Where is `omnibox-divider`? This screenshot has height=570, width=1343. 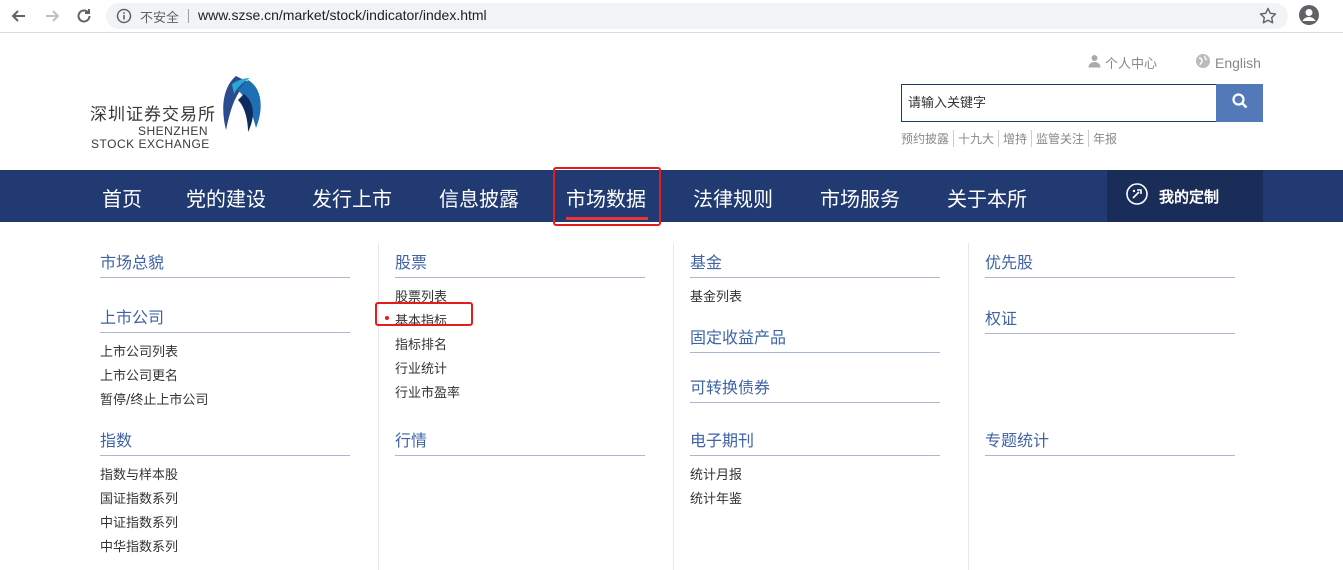 omnibox-divider is located at coordinates (188, 16).